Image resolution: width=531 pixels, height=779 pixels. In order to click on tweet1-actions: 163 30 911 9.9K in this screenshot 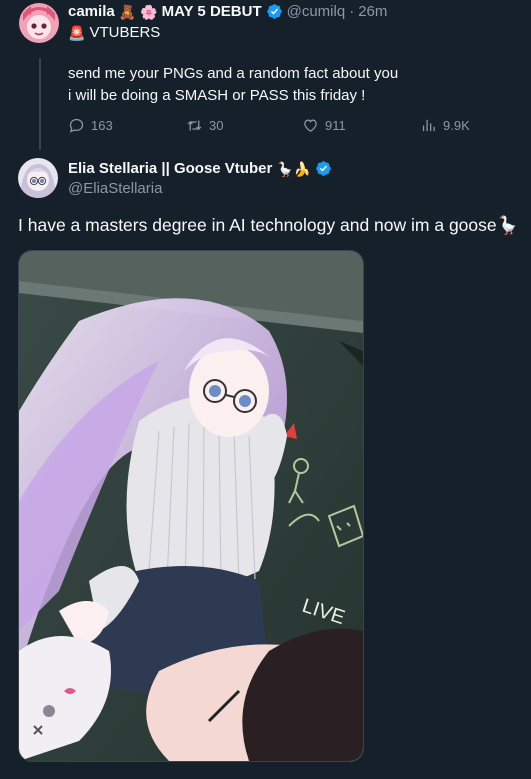, I will do `click(278, 127)`.